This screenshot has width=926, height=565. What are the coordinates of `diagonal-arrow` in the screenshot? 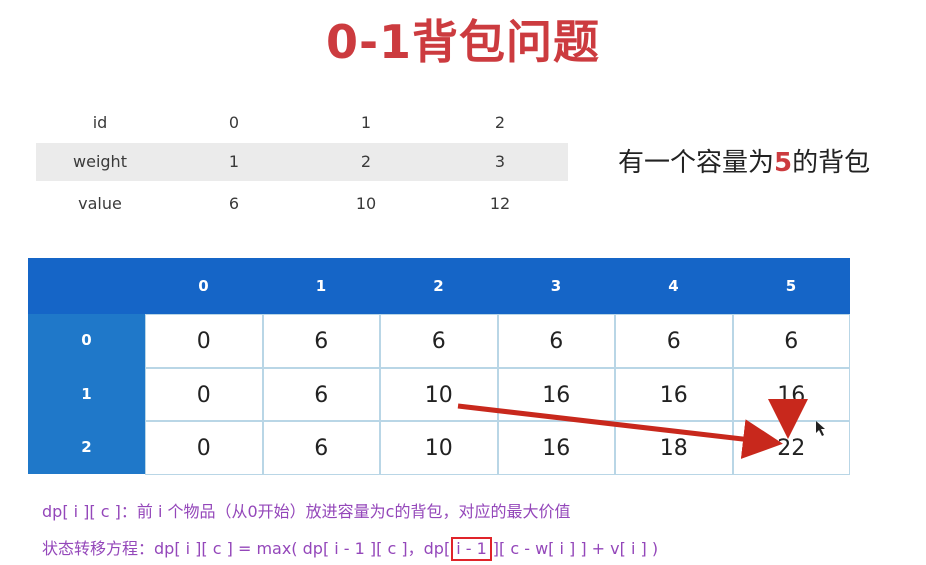 It's located at (620, 431).